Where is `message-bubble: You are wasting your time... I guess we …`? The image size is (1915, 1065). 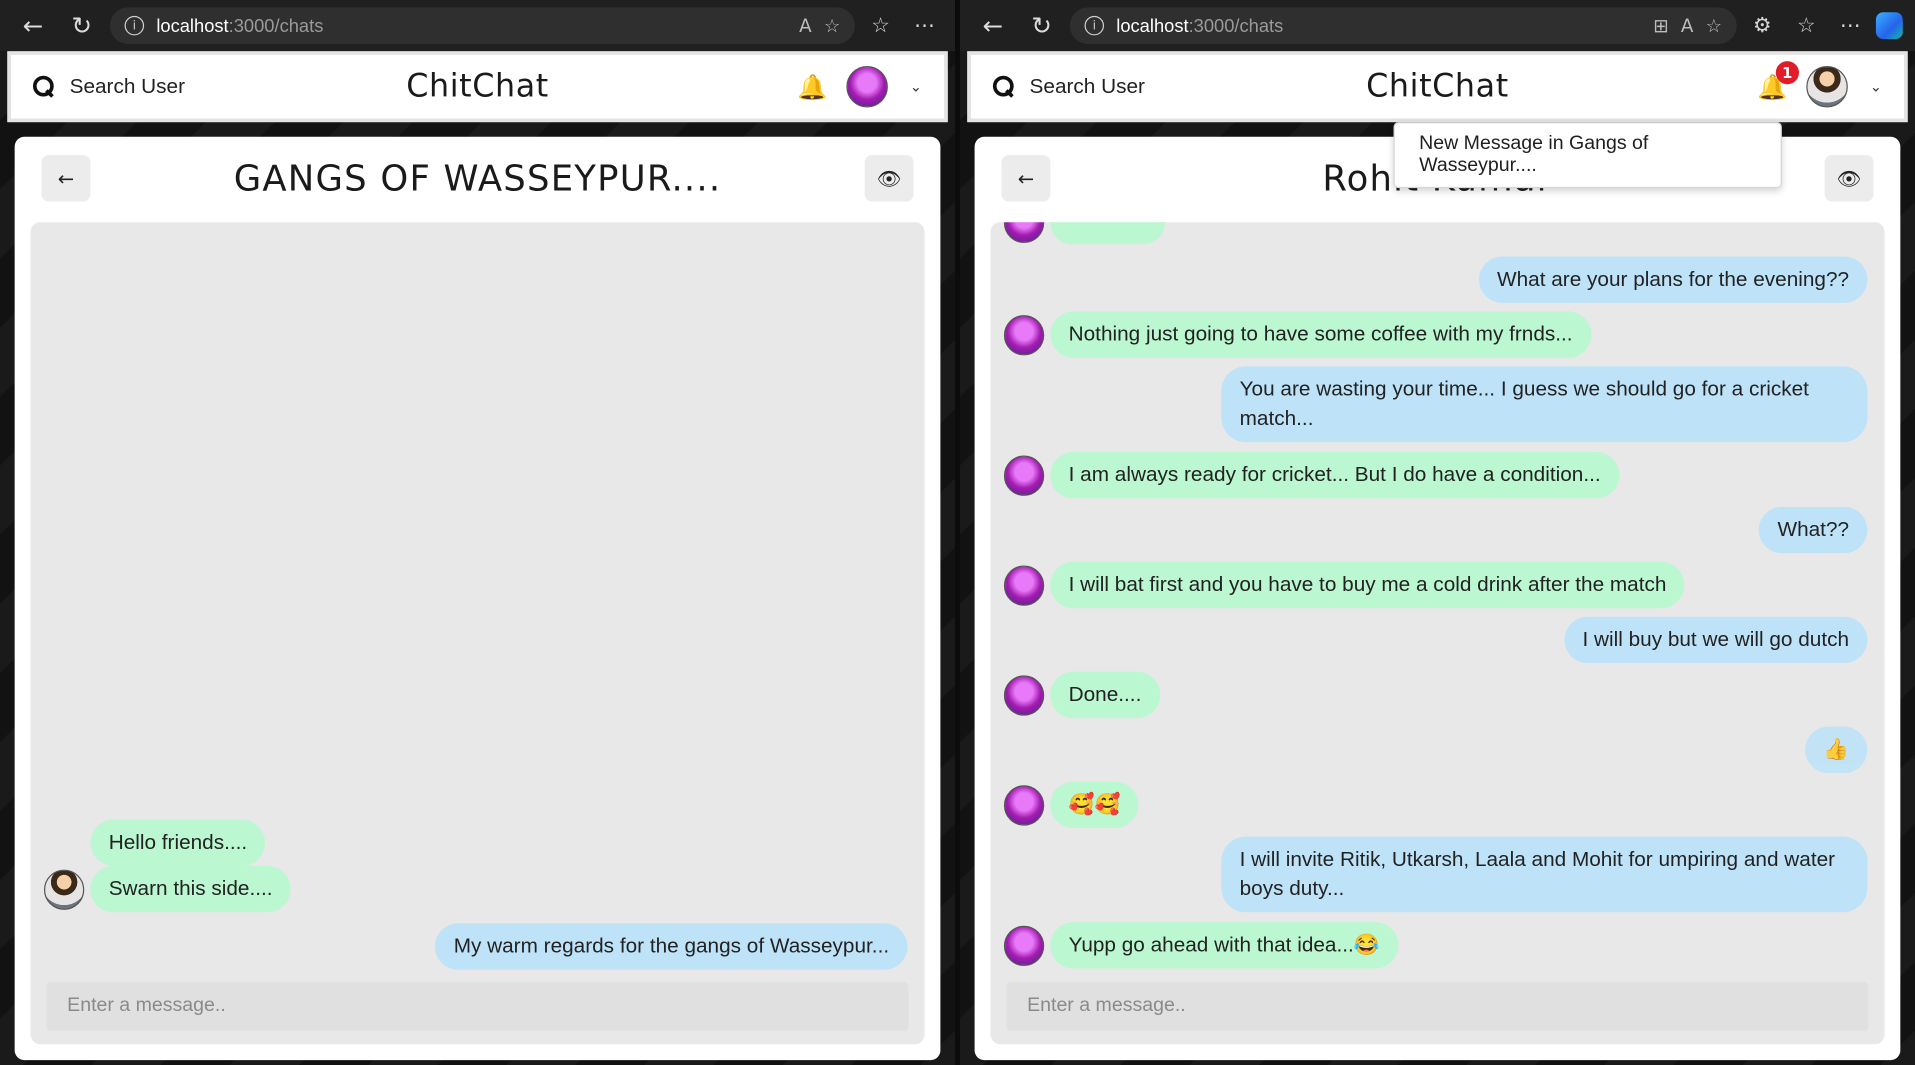 message-bubble: You are wasting your time... I guess we … is located at coordinates (1544, 404).